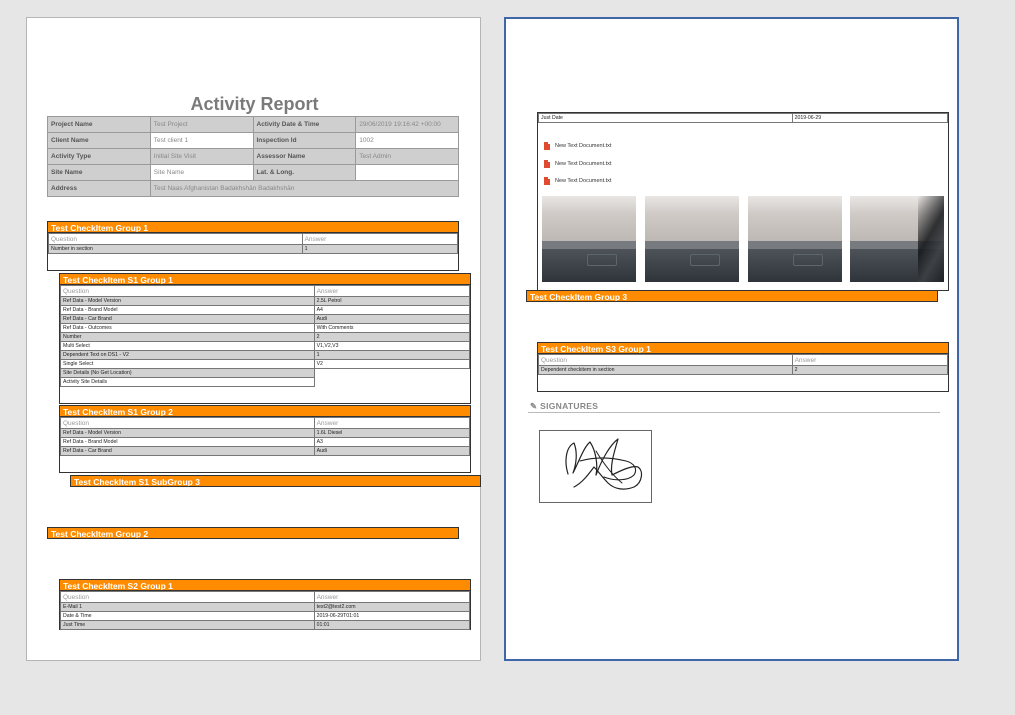  Describe the element at coordinates (187, 616) in the screenshot. I see `question-cell: Date & Time` at that location.